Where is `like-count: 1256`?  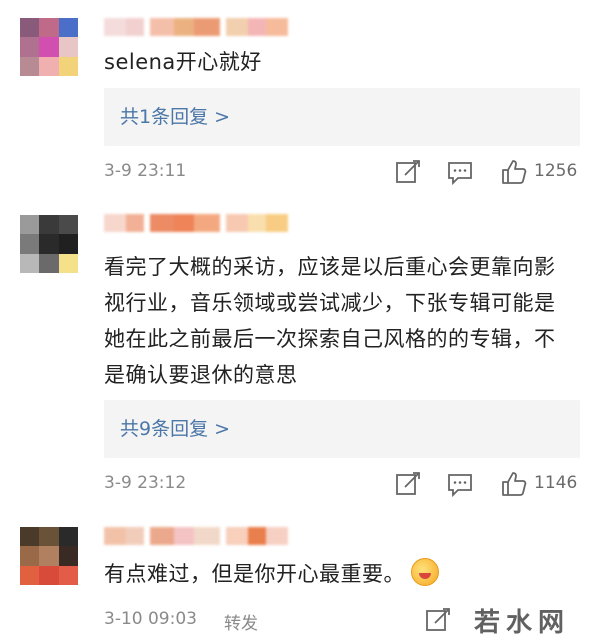
like-count: 1256 is located at coordinates (556, 171).